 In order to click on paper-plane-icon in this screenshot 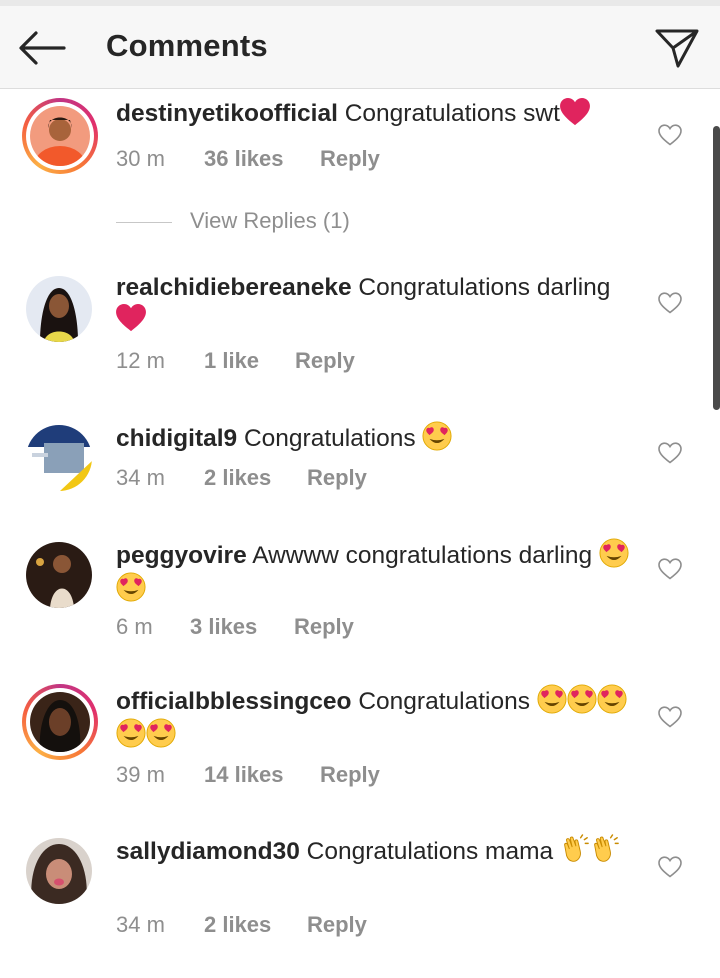, I will do `click(677, 48)`.